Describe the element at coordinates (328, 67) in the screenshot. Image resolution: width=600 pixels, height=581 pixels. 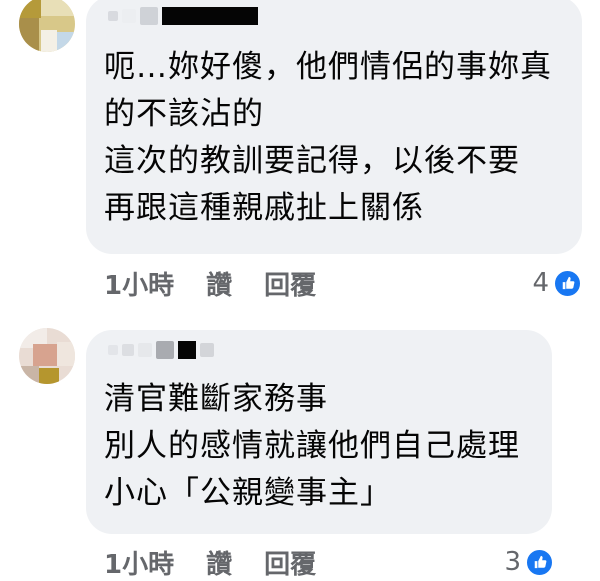
I see `comment-line: 呃…妳好傻，他們情侶的事妳真` at that location.